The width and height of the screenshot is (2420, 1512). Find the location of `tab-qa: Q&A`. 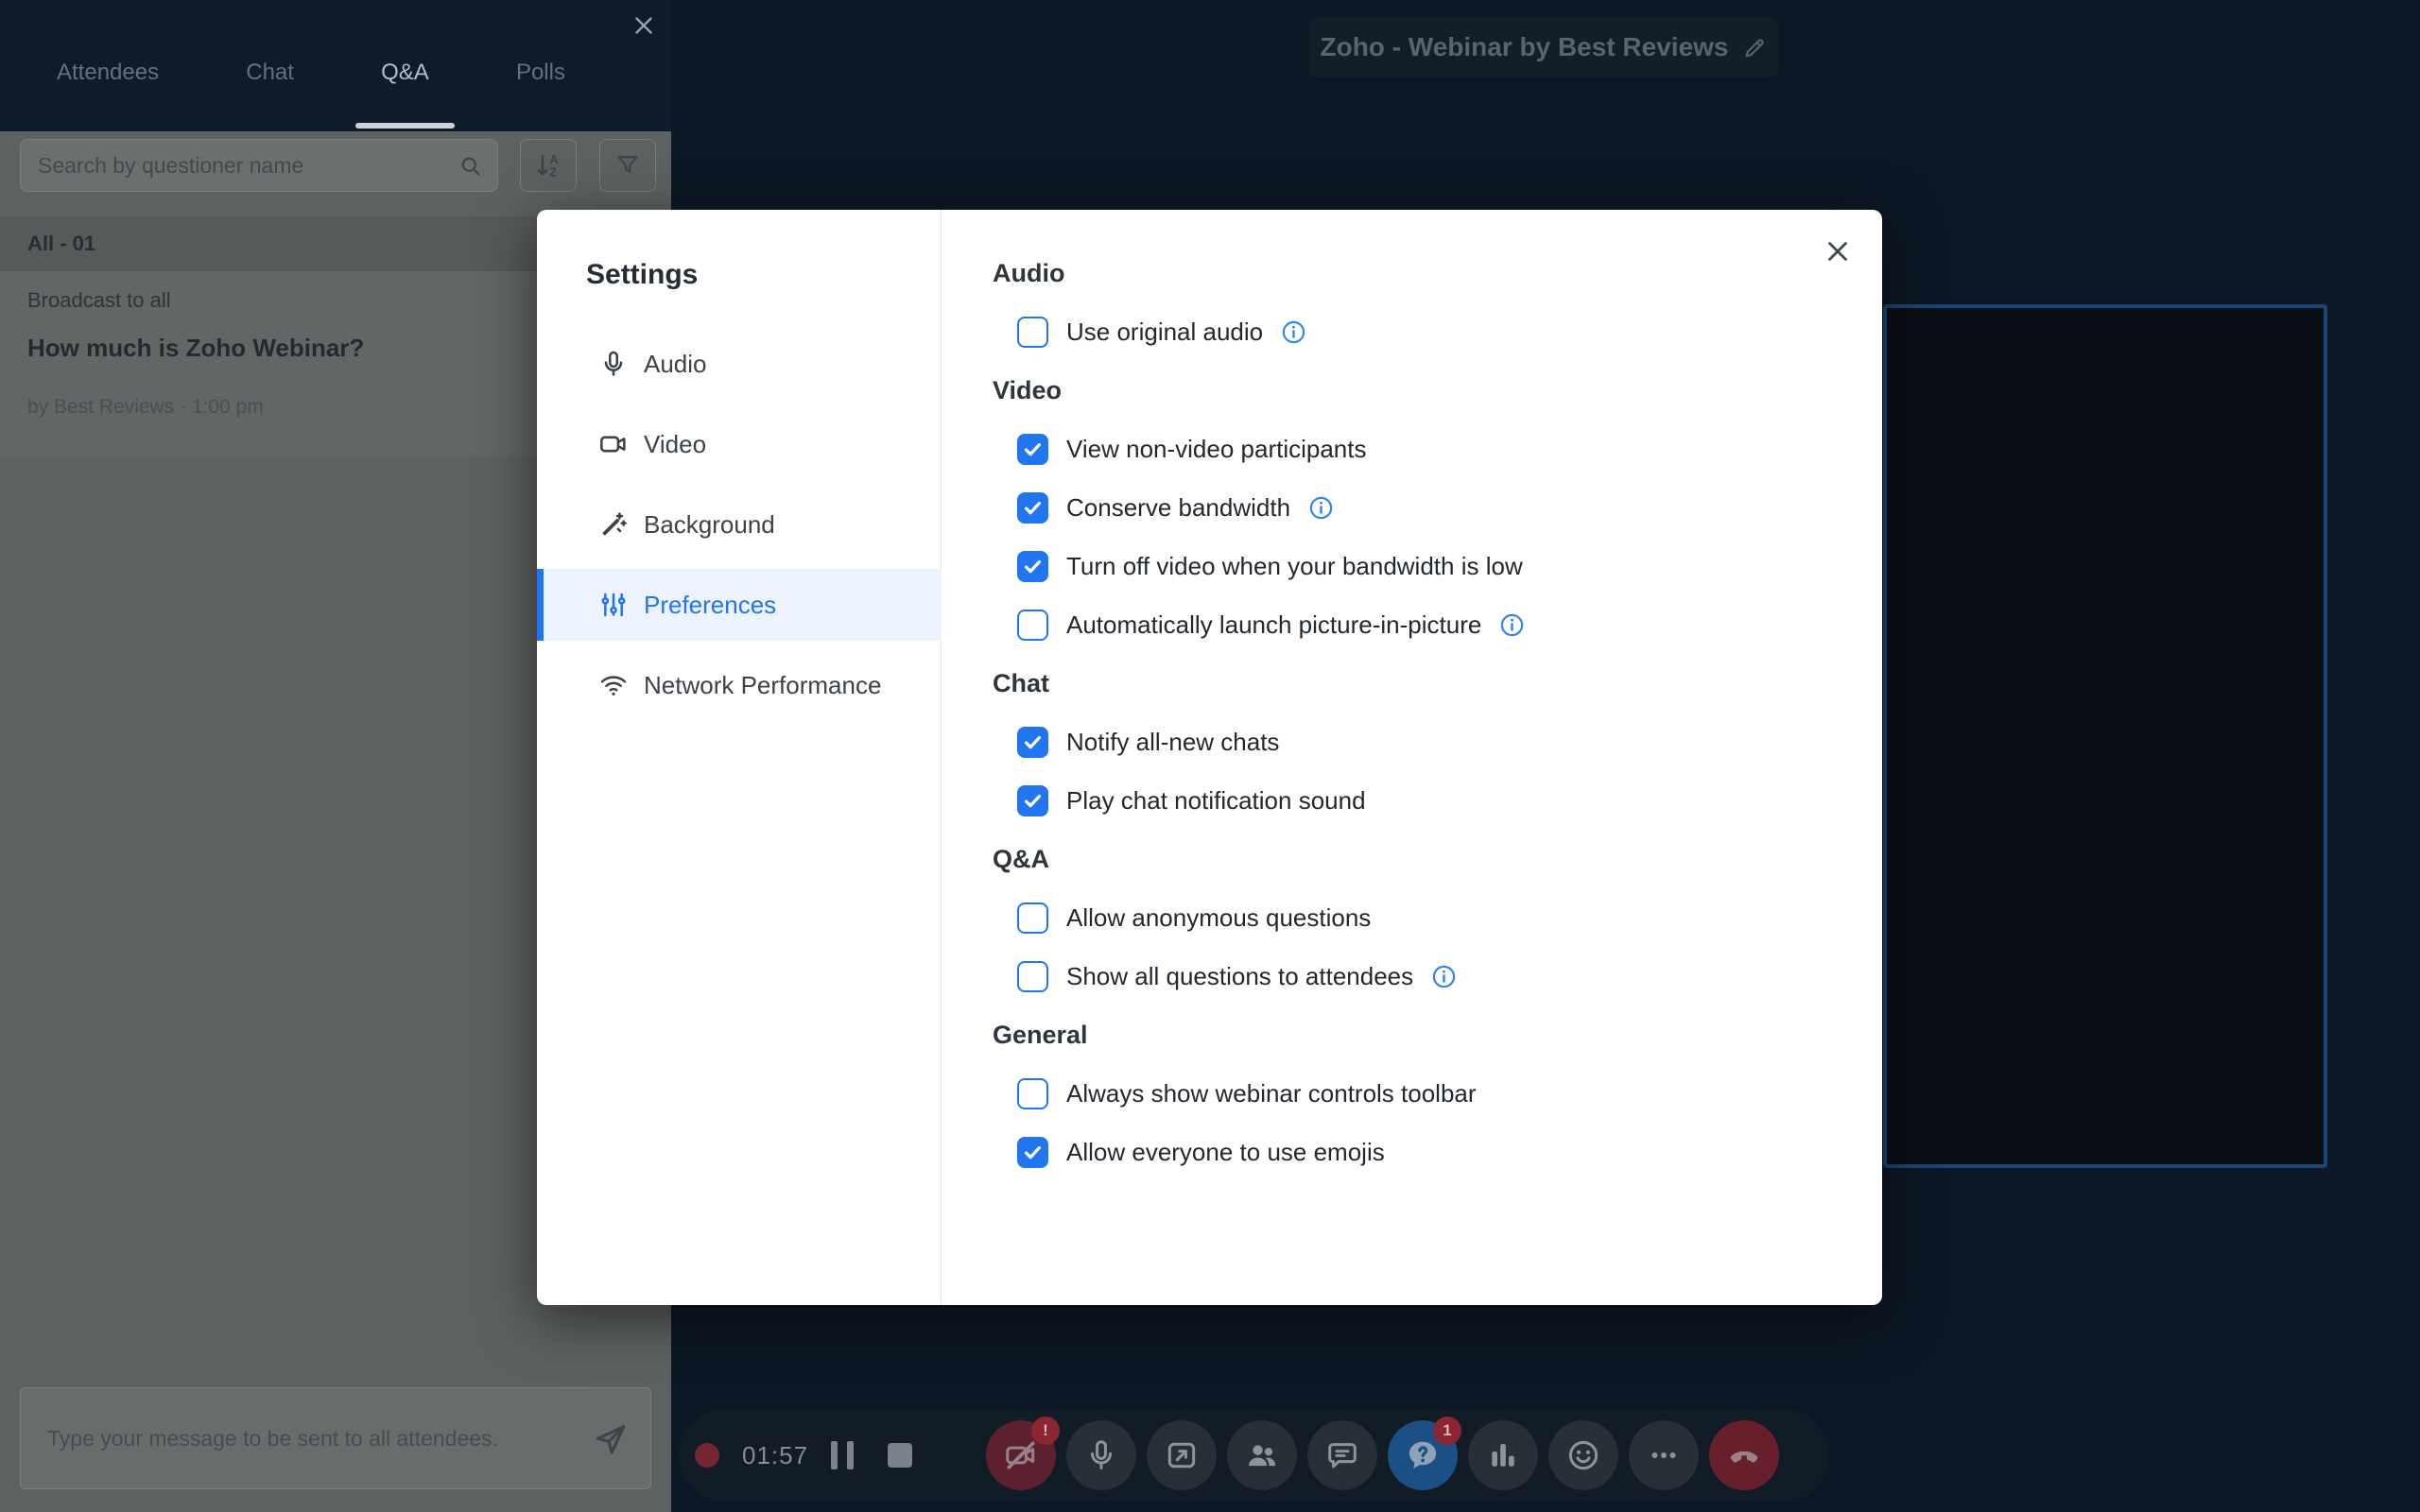

tab-qa: Q&A is located at coordinates (405, 94).